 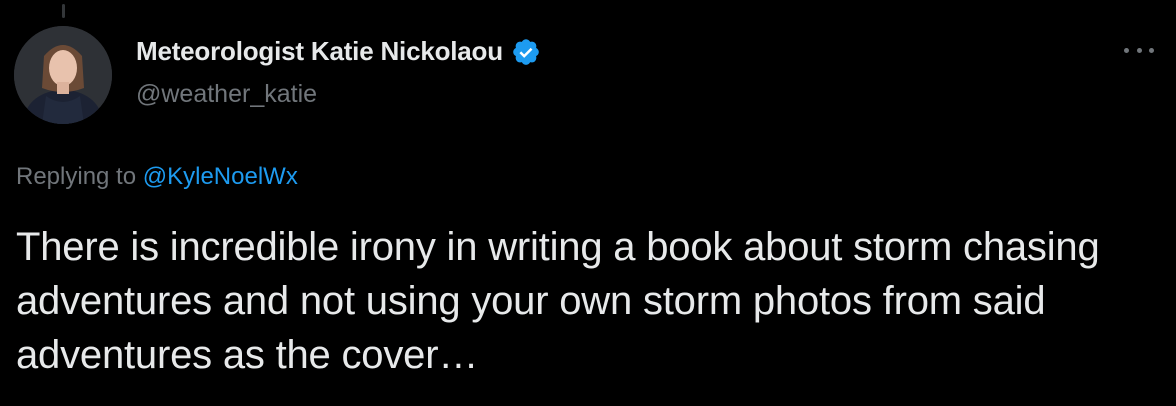 I want to click on replying-to-line: Replying to @KyleNoelWx, so click(x=157, y=177).